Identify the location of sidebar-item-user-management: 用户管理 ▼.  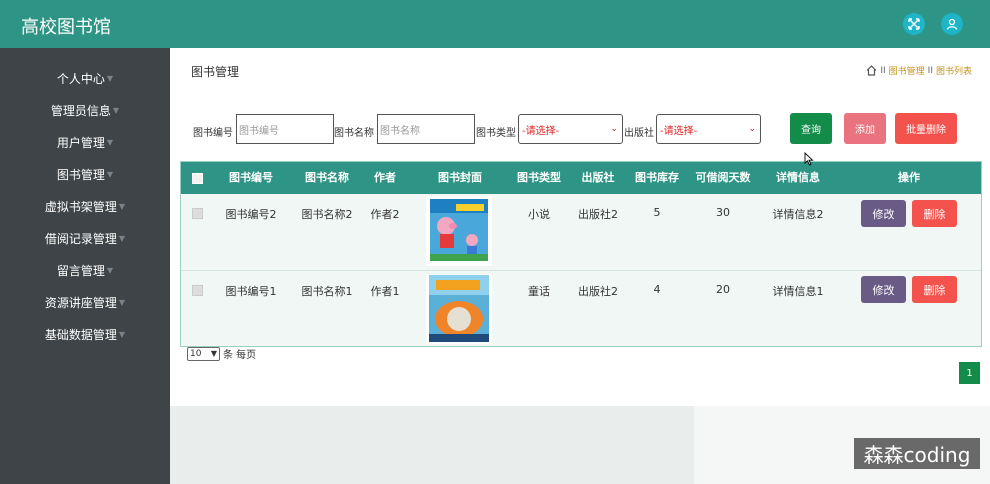
(85, 142).